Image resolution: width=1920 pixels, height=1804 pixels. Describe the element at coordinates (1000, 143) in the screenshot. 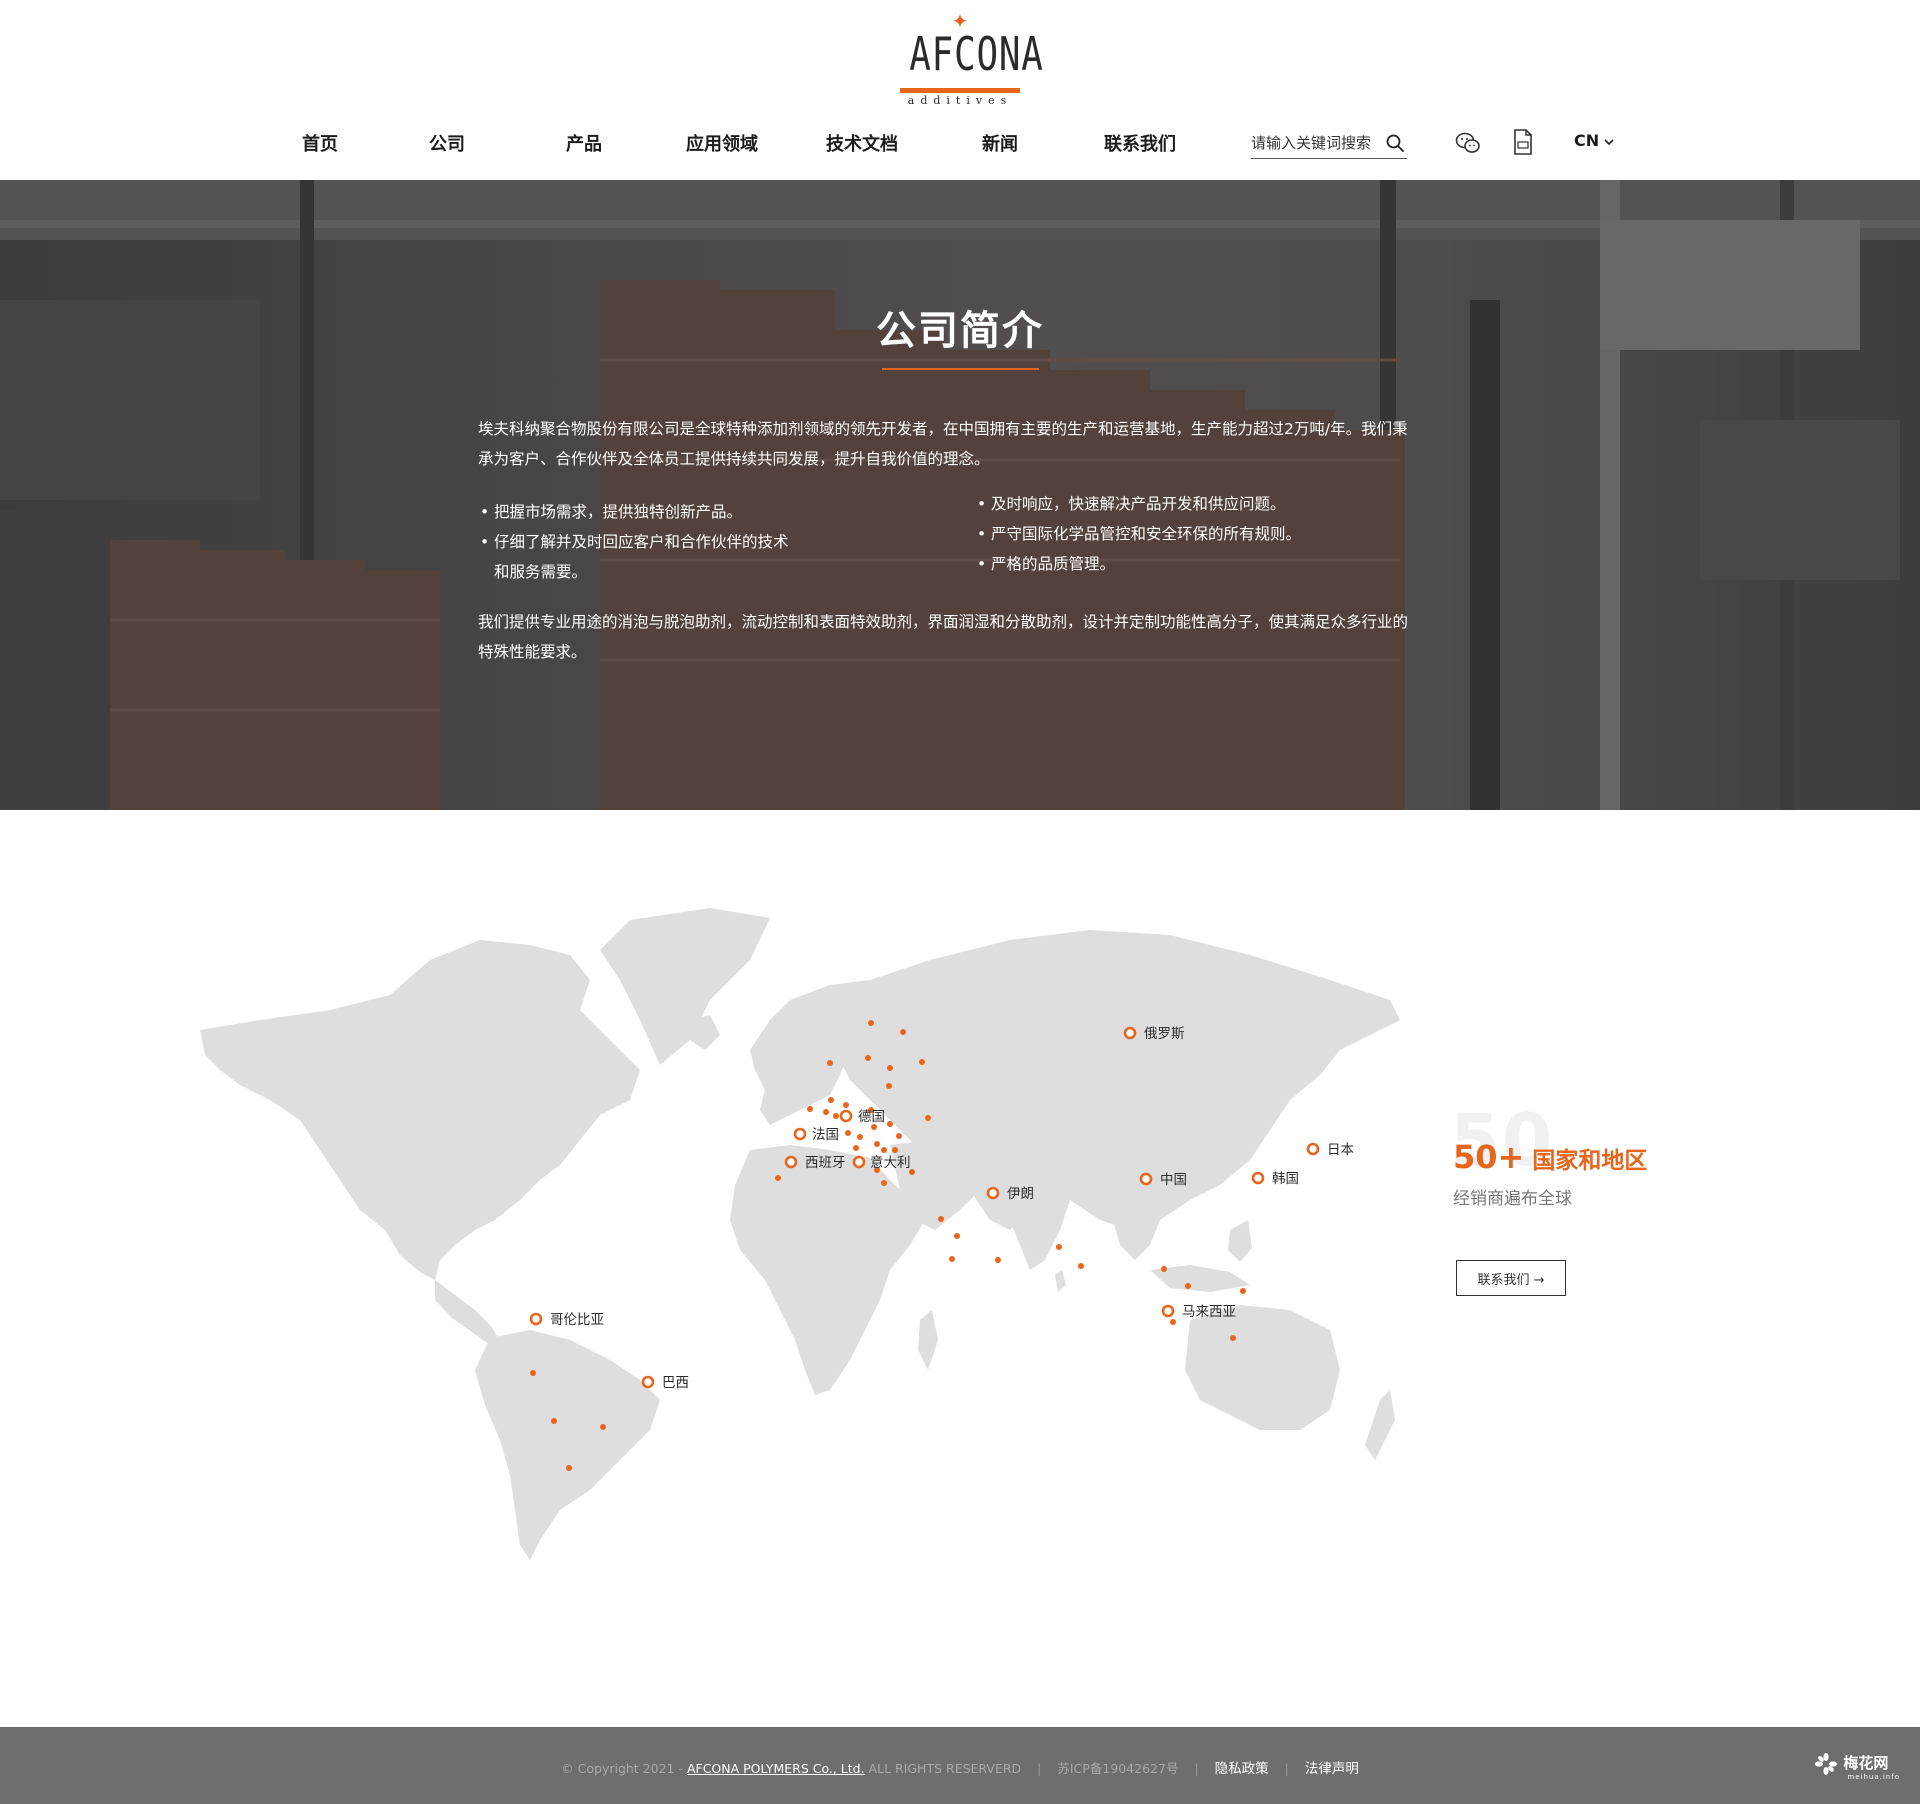

I see `nav-item-news: 新闻` at that location.